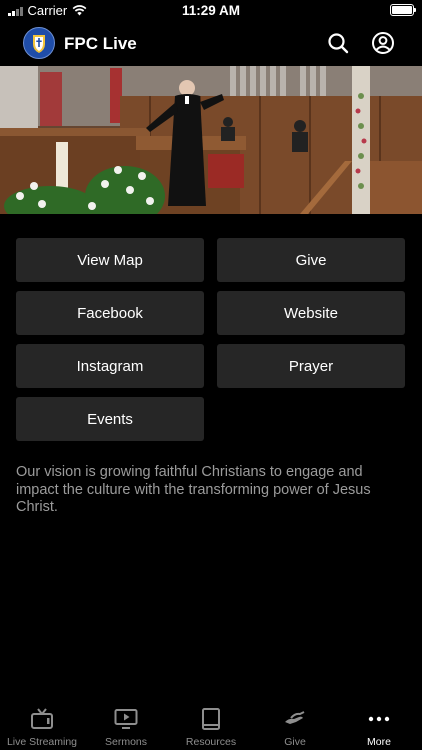  What do you see at coordinates (42, 742) in the screenshot?
I see `tab-label: Live Streaming` at bounding box center [42, 742].